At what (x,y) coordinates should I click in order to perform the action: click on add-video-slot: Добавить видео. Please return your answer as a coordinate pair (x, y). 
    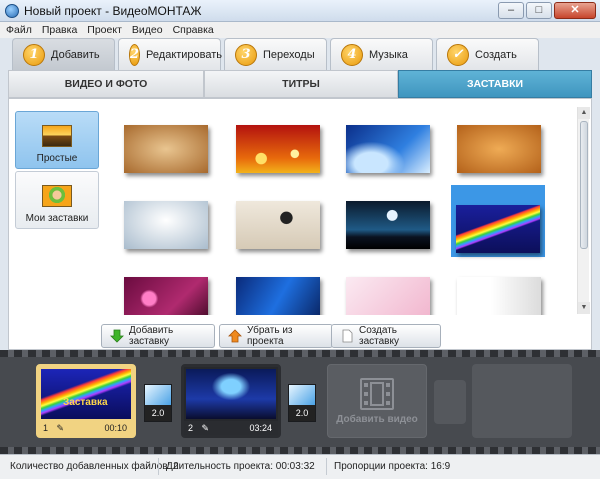
    Looking at the image, I should click on (377, 401).